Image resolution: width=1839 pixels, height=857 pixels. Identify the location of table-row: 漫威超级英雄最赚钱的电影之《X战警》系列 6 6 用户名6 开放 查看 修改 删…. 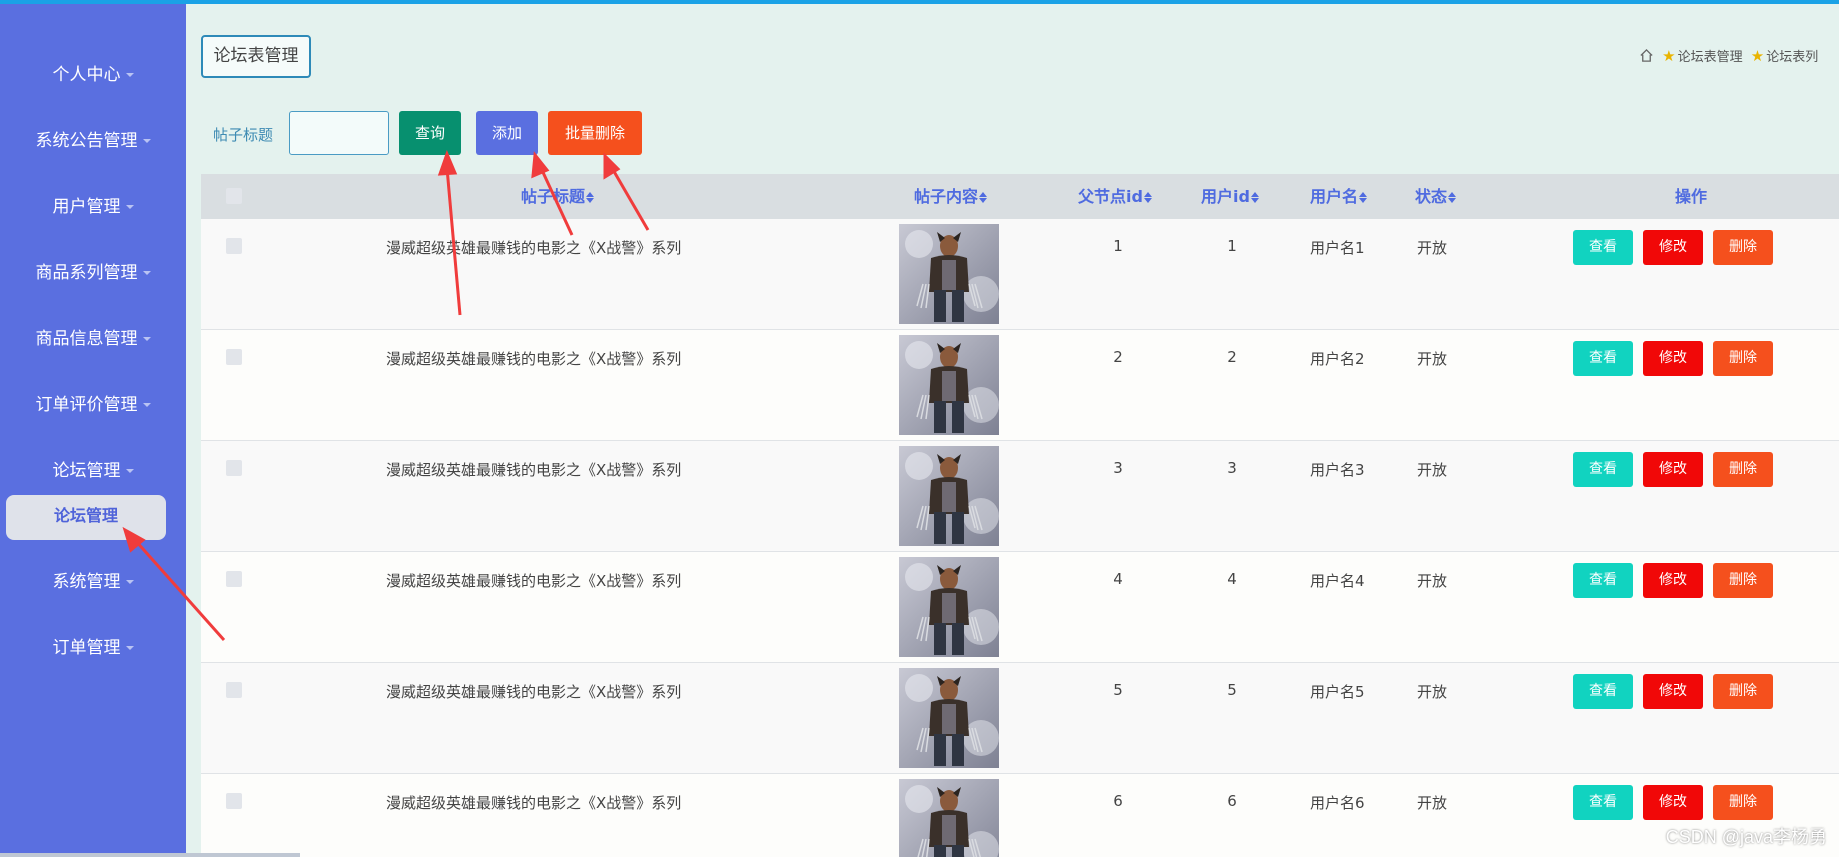
(1020, 815).